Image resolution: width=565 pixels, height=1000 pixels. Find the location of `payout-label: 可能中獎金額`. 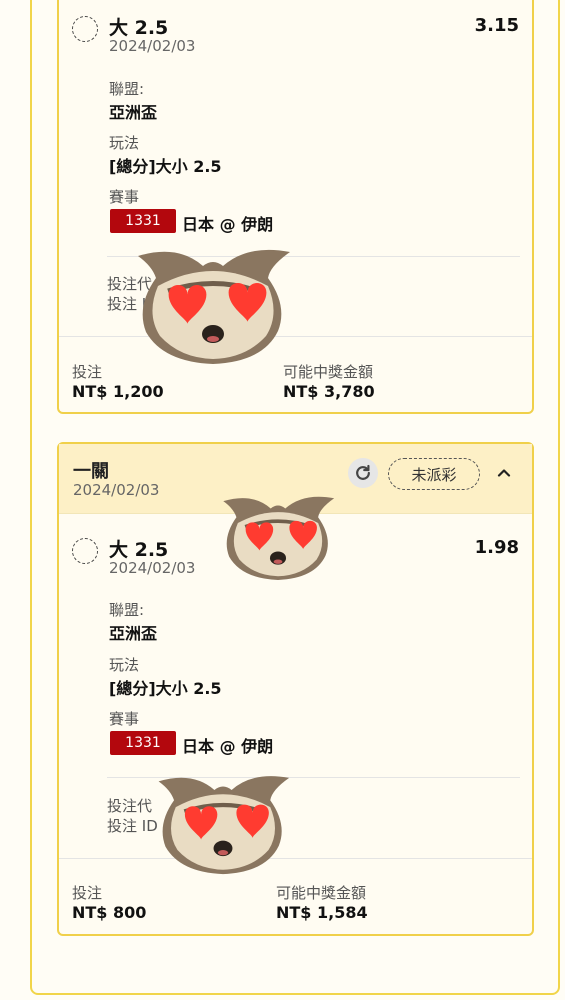

payout-label: 可能中獎金額 is located at coordinates (321, 893).